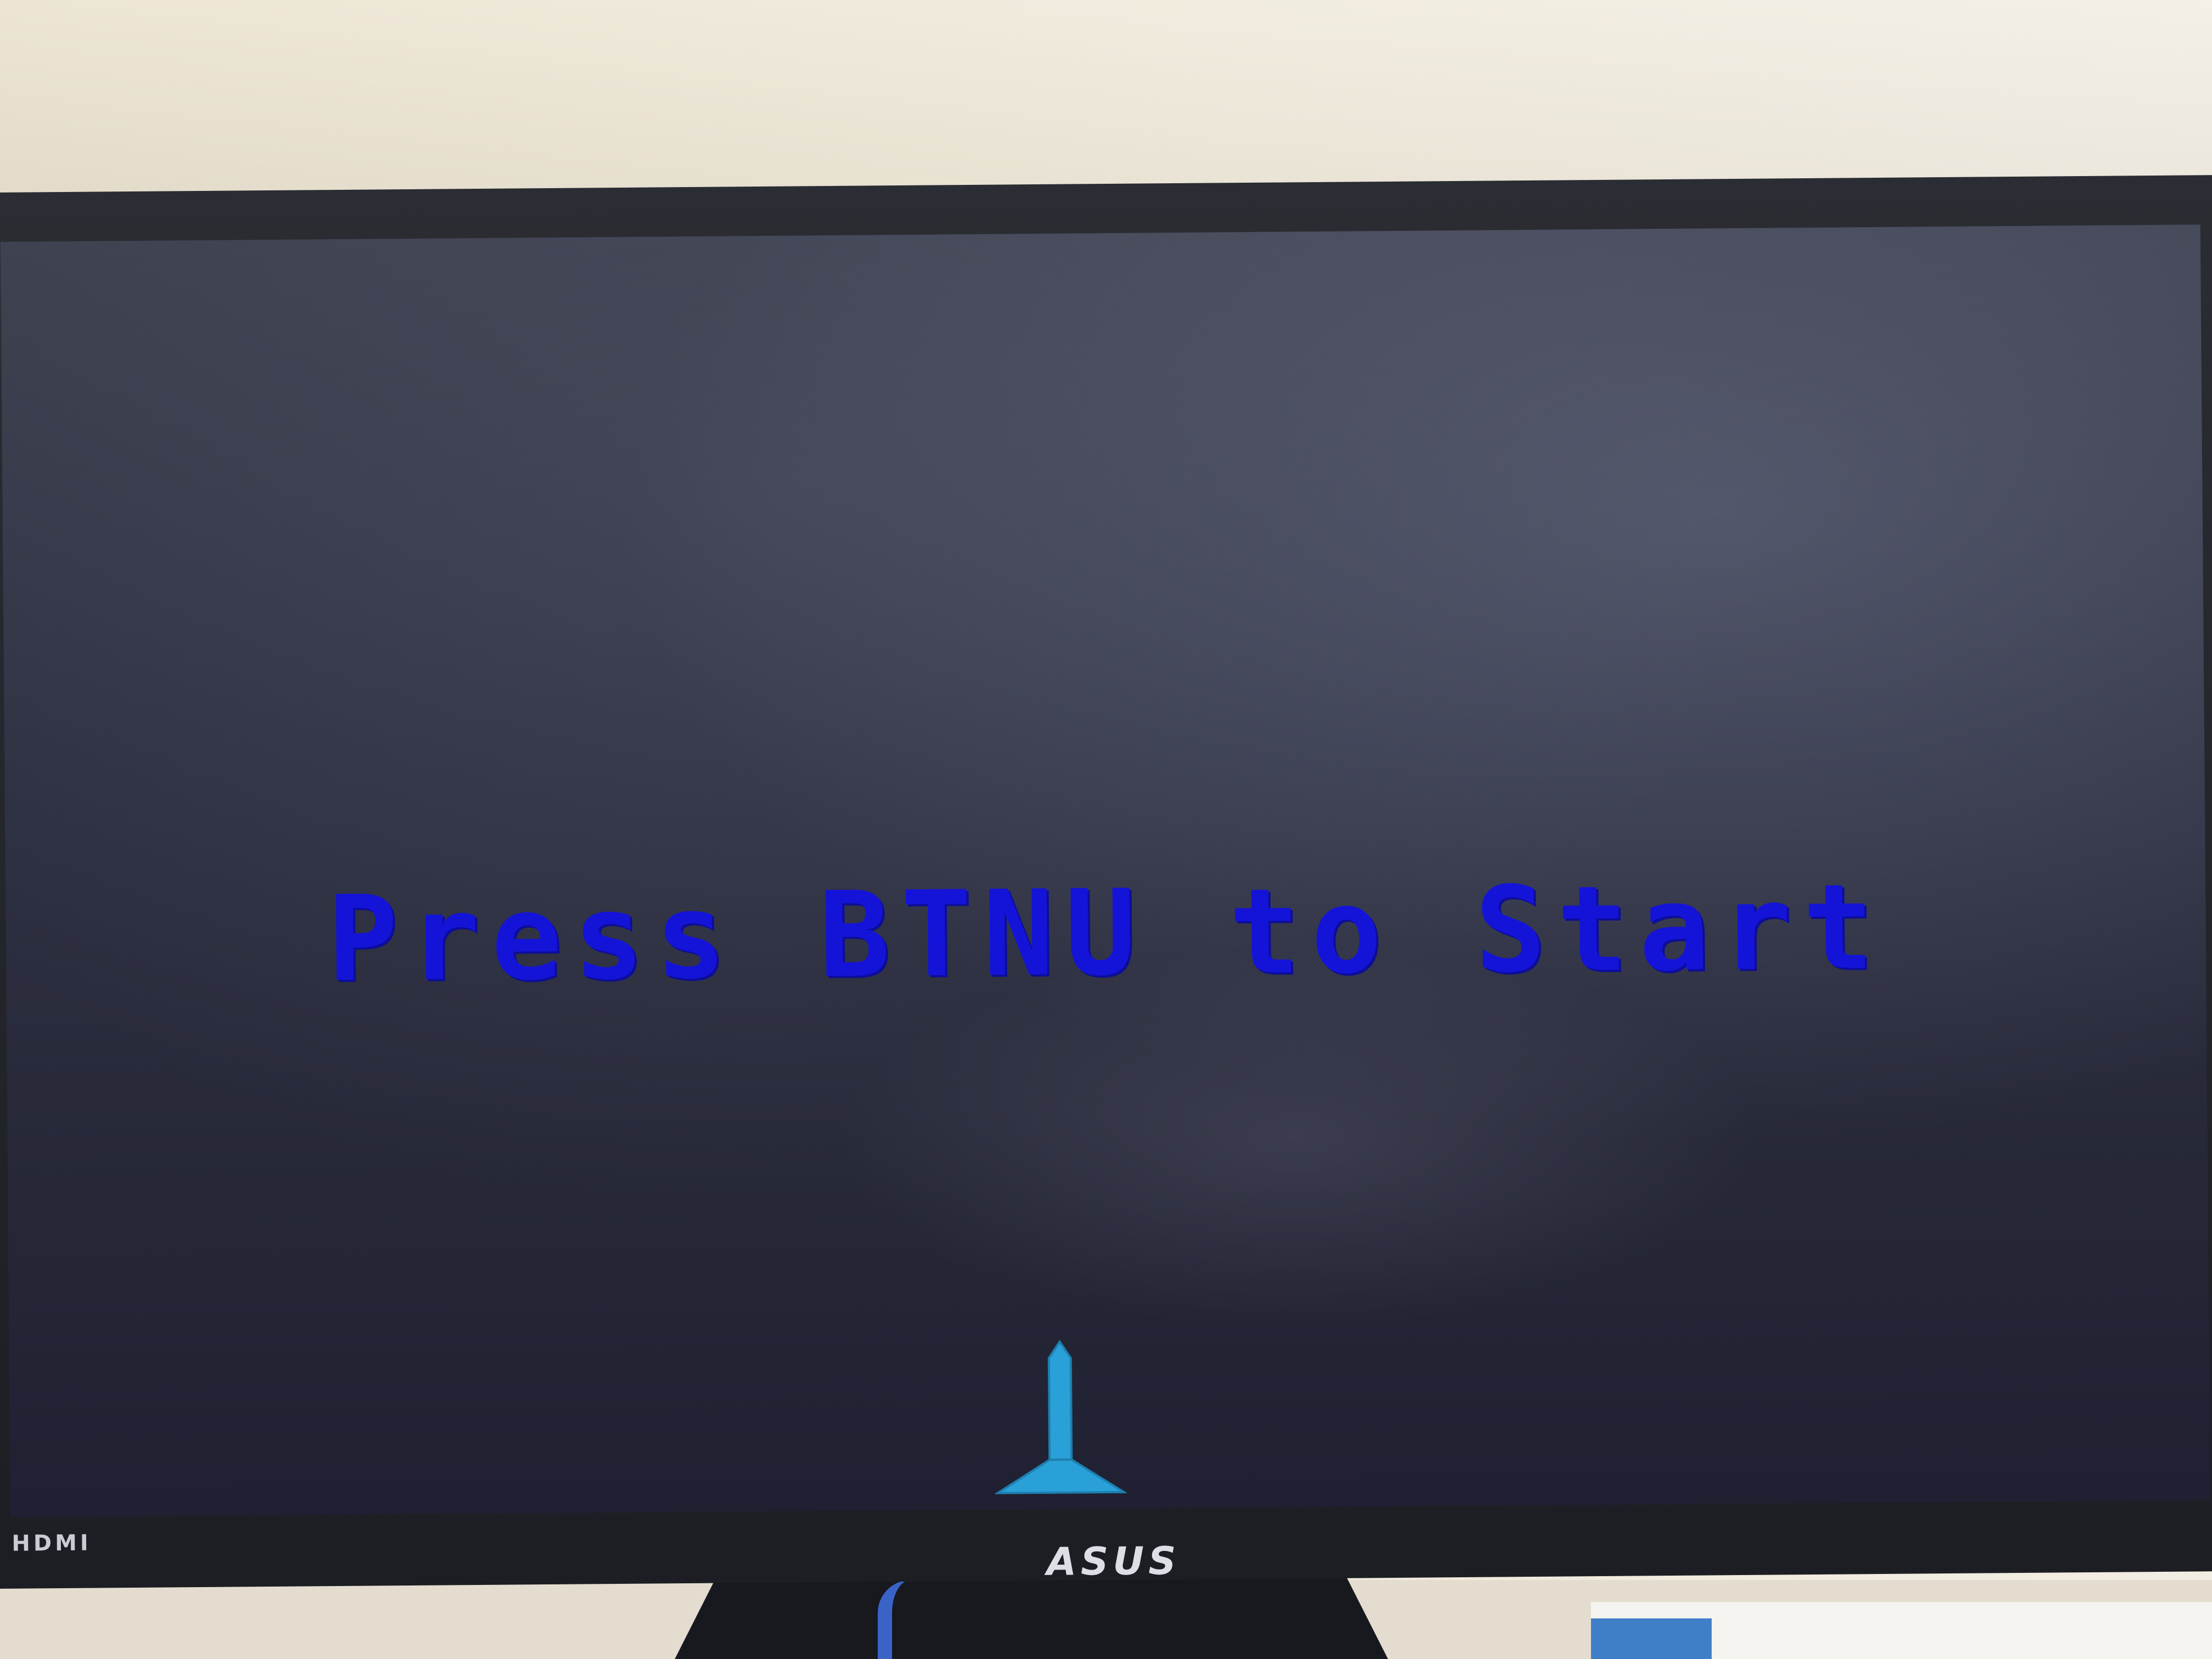  What do you see at coordinates (1060, 1417) in the screenshot?
I see `player-ship-icon` at bounding box center [1060, 1417].